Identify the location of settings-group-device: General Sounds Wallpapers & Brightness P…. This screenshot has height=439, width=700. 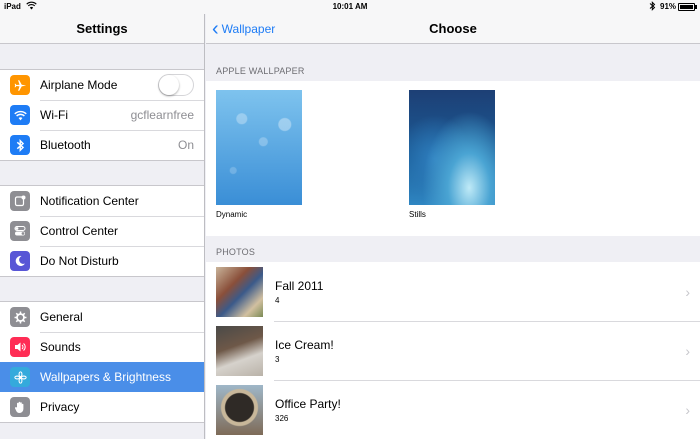
(102, 362).